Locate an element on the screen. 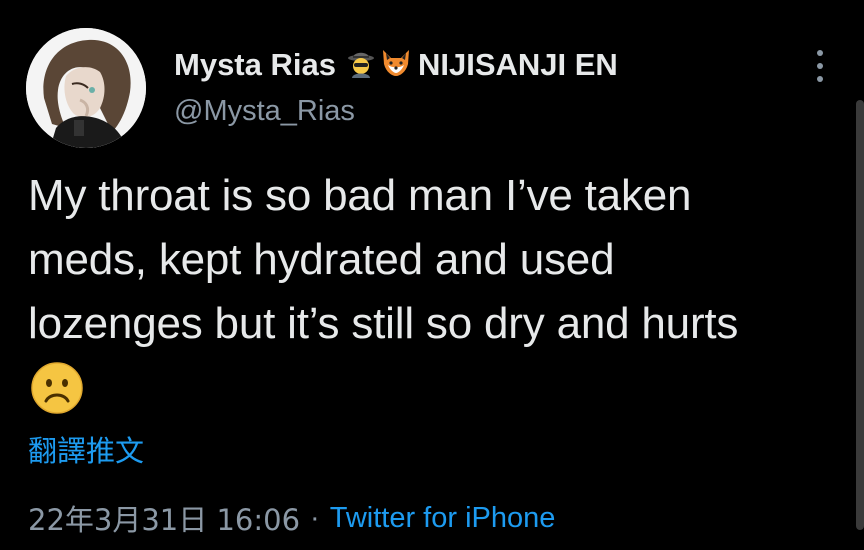  more-options-icon is located at coordinates (820, 53).